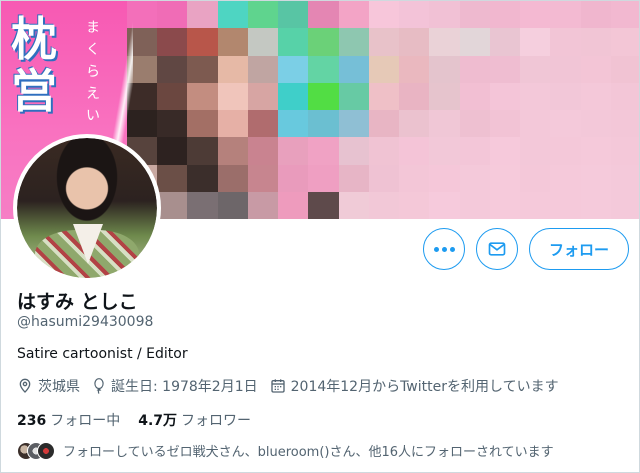 This screenshot has height=473, width=640. Describe the element at coordinates (579, 249) in the screenshot. I see `follow-button: フォロー` at that location.